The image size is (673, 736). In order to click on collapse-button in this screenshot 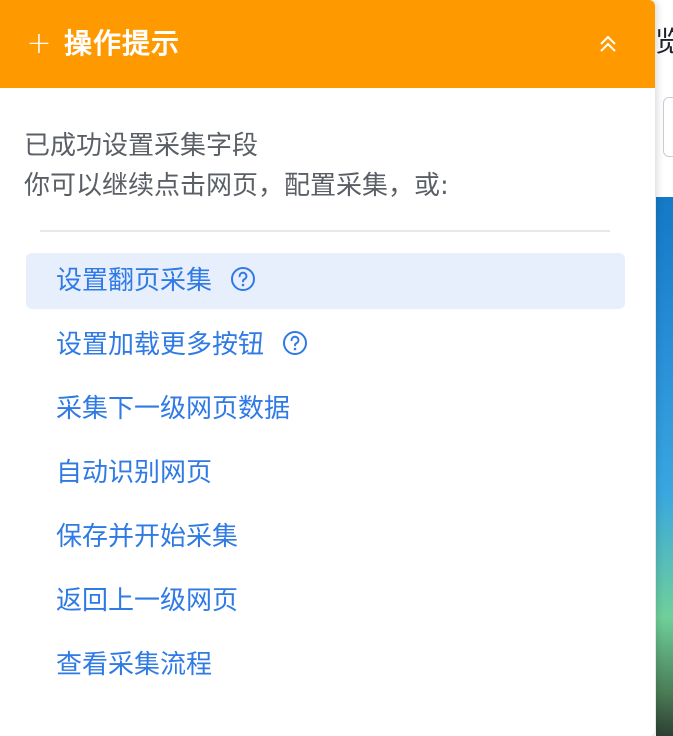, I will do `click(608, 44)`.